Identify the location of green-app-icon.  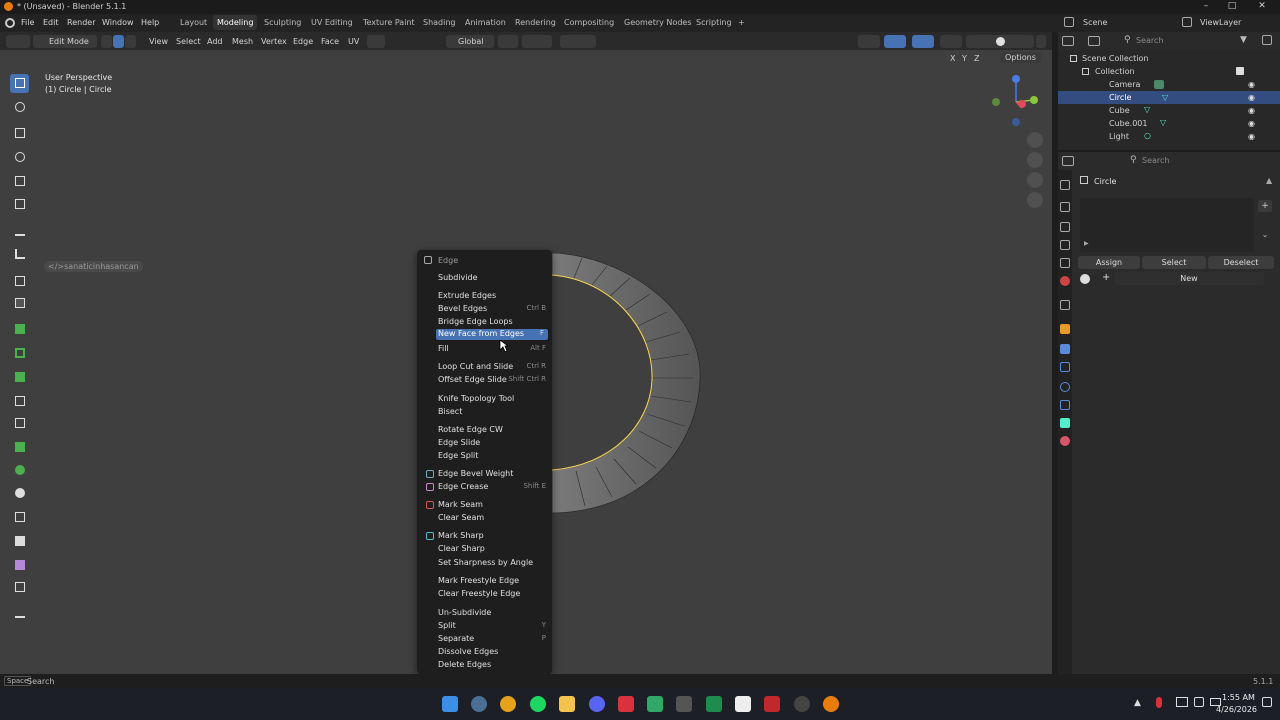
(655, 704).